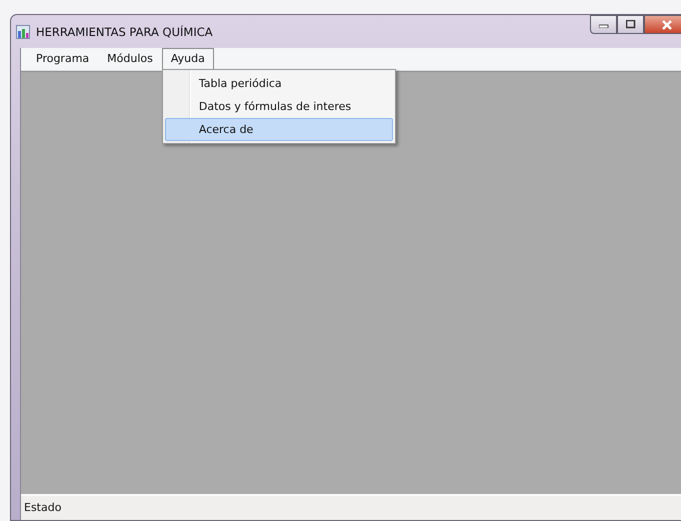 This screenshot has width=681, height=521. I want to click on minimize-icon, so click(603, 25).